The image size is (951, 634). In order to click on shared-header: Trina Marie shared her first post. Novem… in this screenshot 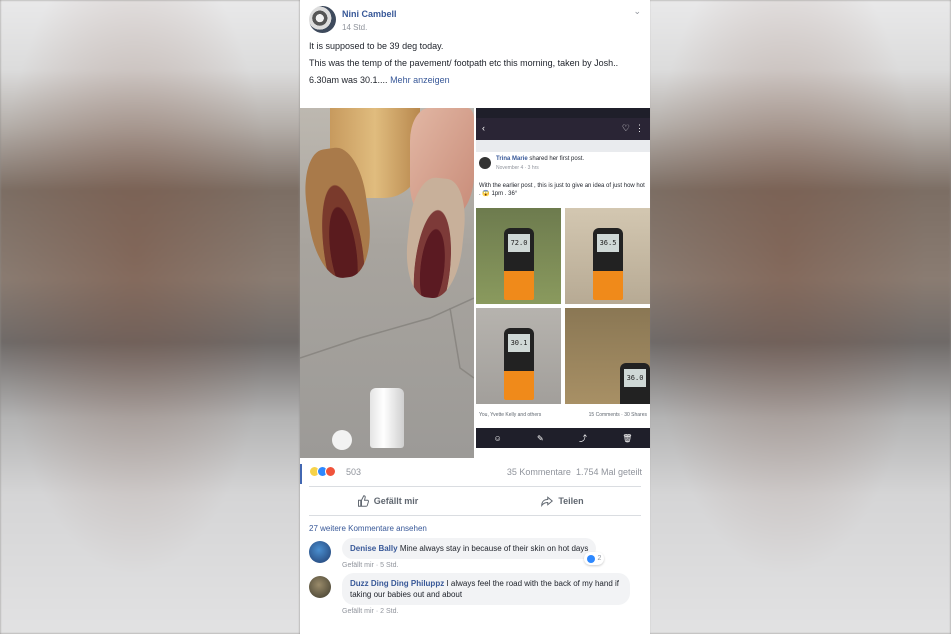, I will do `click(563, 165)`.